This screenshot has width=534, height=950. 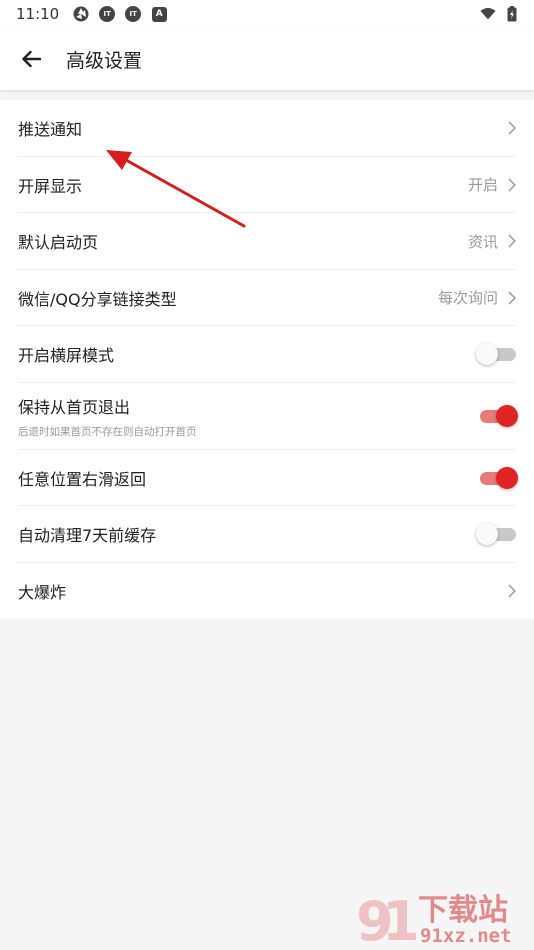 I want to click on watermark-logo: 9 1 下载站 91xz.net, so click(x=441, y=920).